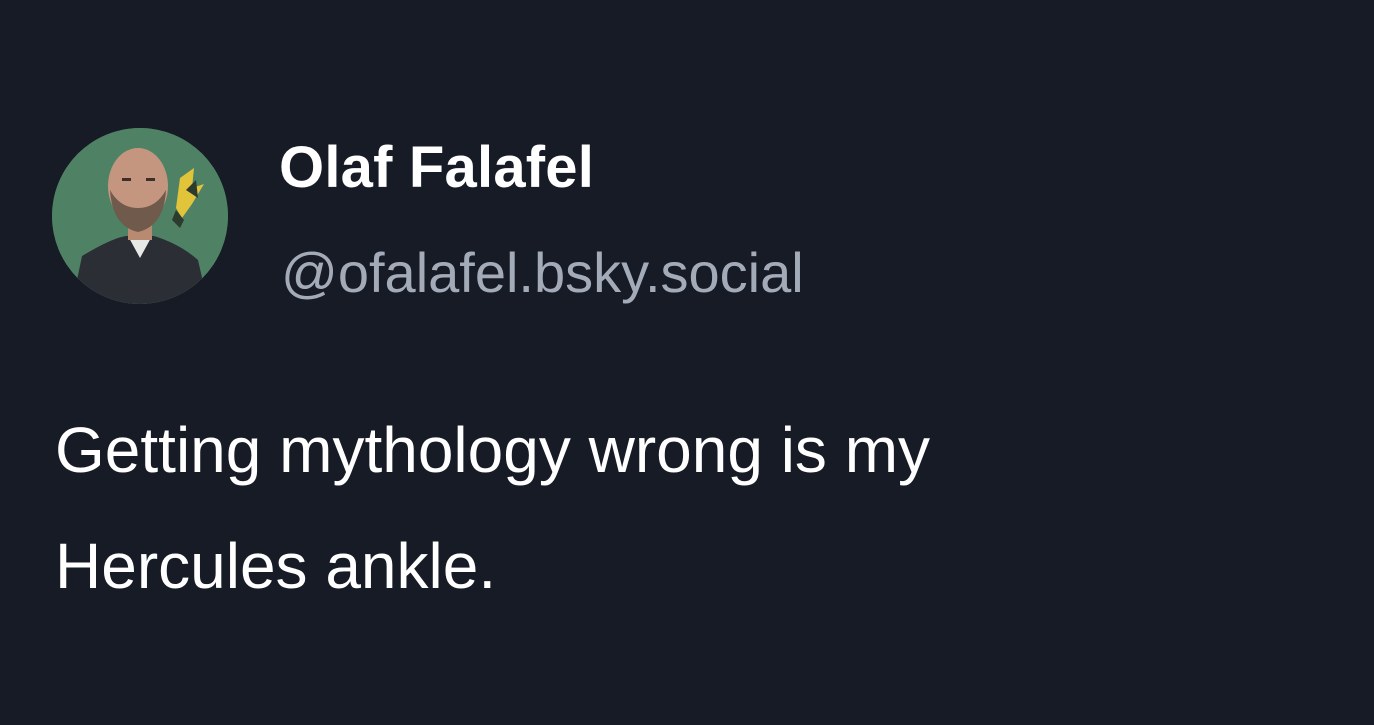  Describe the element at coordinates (542, 273) in the screenshot. I see `author-handle: @ofalafel.bsky.social` at that location.